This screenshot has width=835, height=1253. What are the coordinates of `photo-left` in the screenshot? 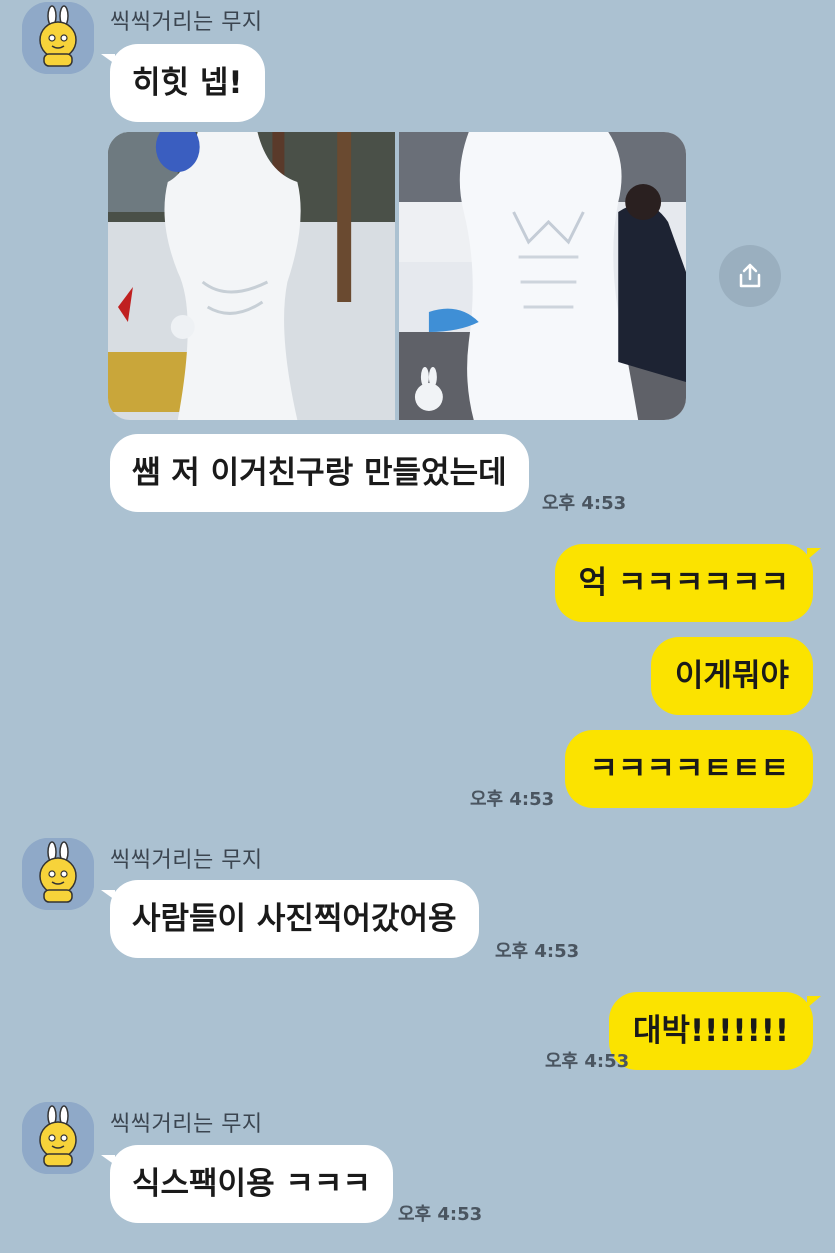 It's located at (251, 276).